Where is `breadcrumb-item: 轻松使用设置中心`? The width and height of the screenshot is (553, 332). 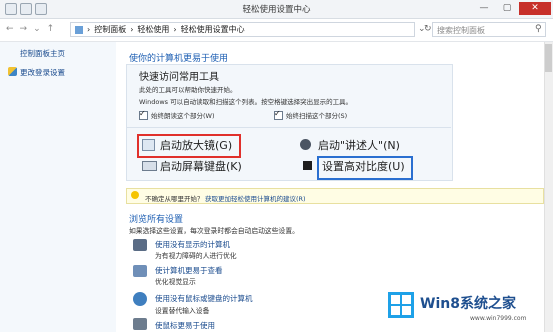 breadcrumb-item: 轻松使用设置中心 is located at coordinates (213, 29).